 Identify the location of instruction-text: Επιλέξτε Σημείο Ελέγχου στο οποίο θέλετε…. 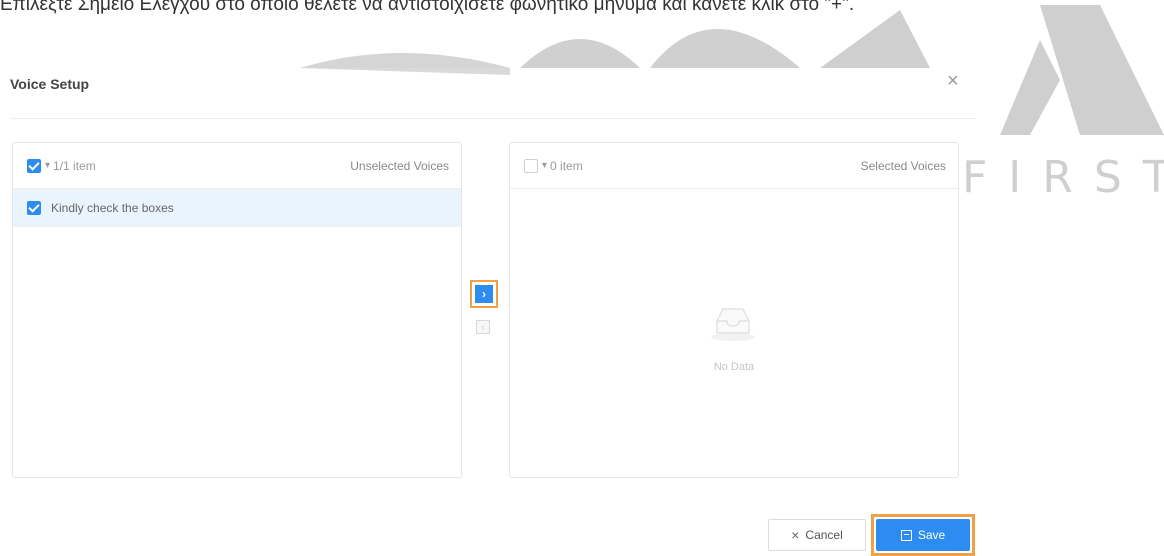
(427, 7).